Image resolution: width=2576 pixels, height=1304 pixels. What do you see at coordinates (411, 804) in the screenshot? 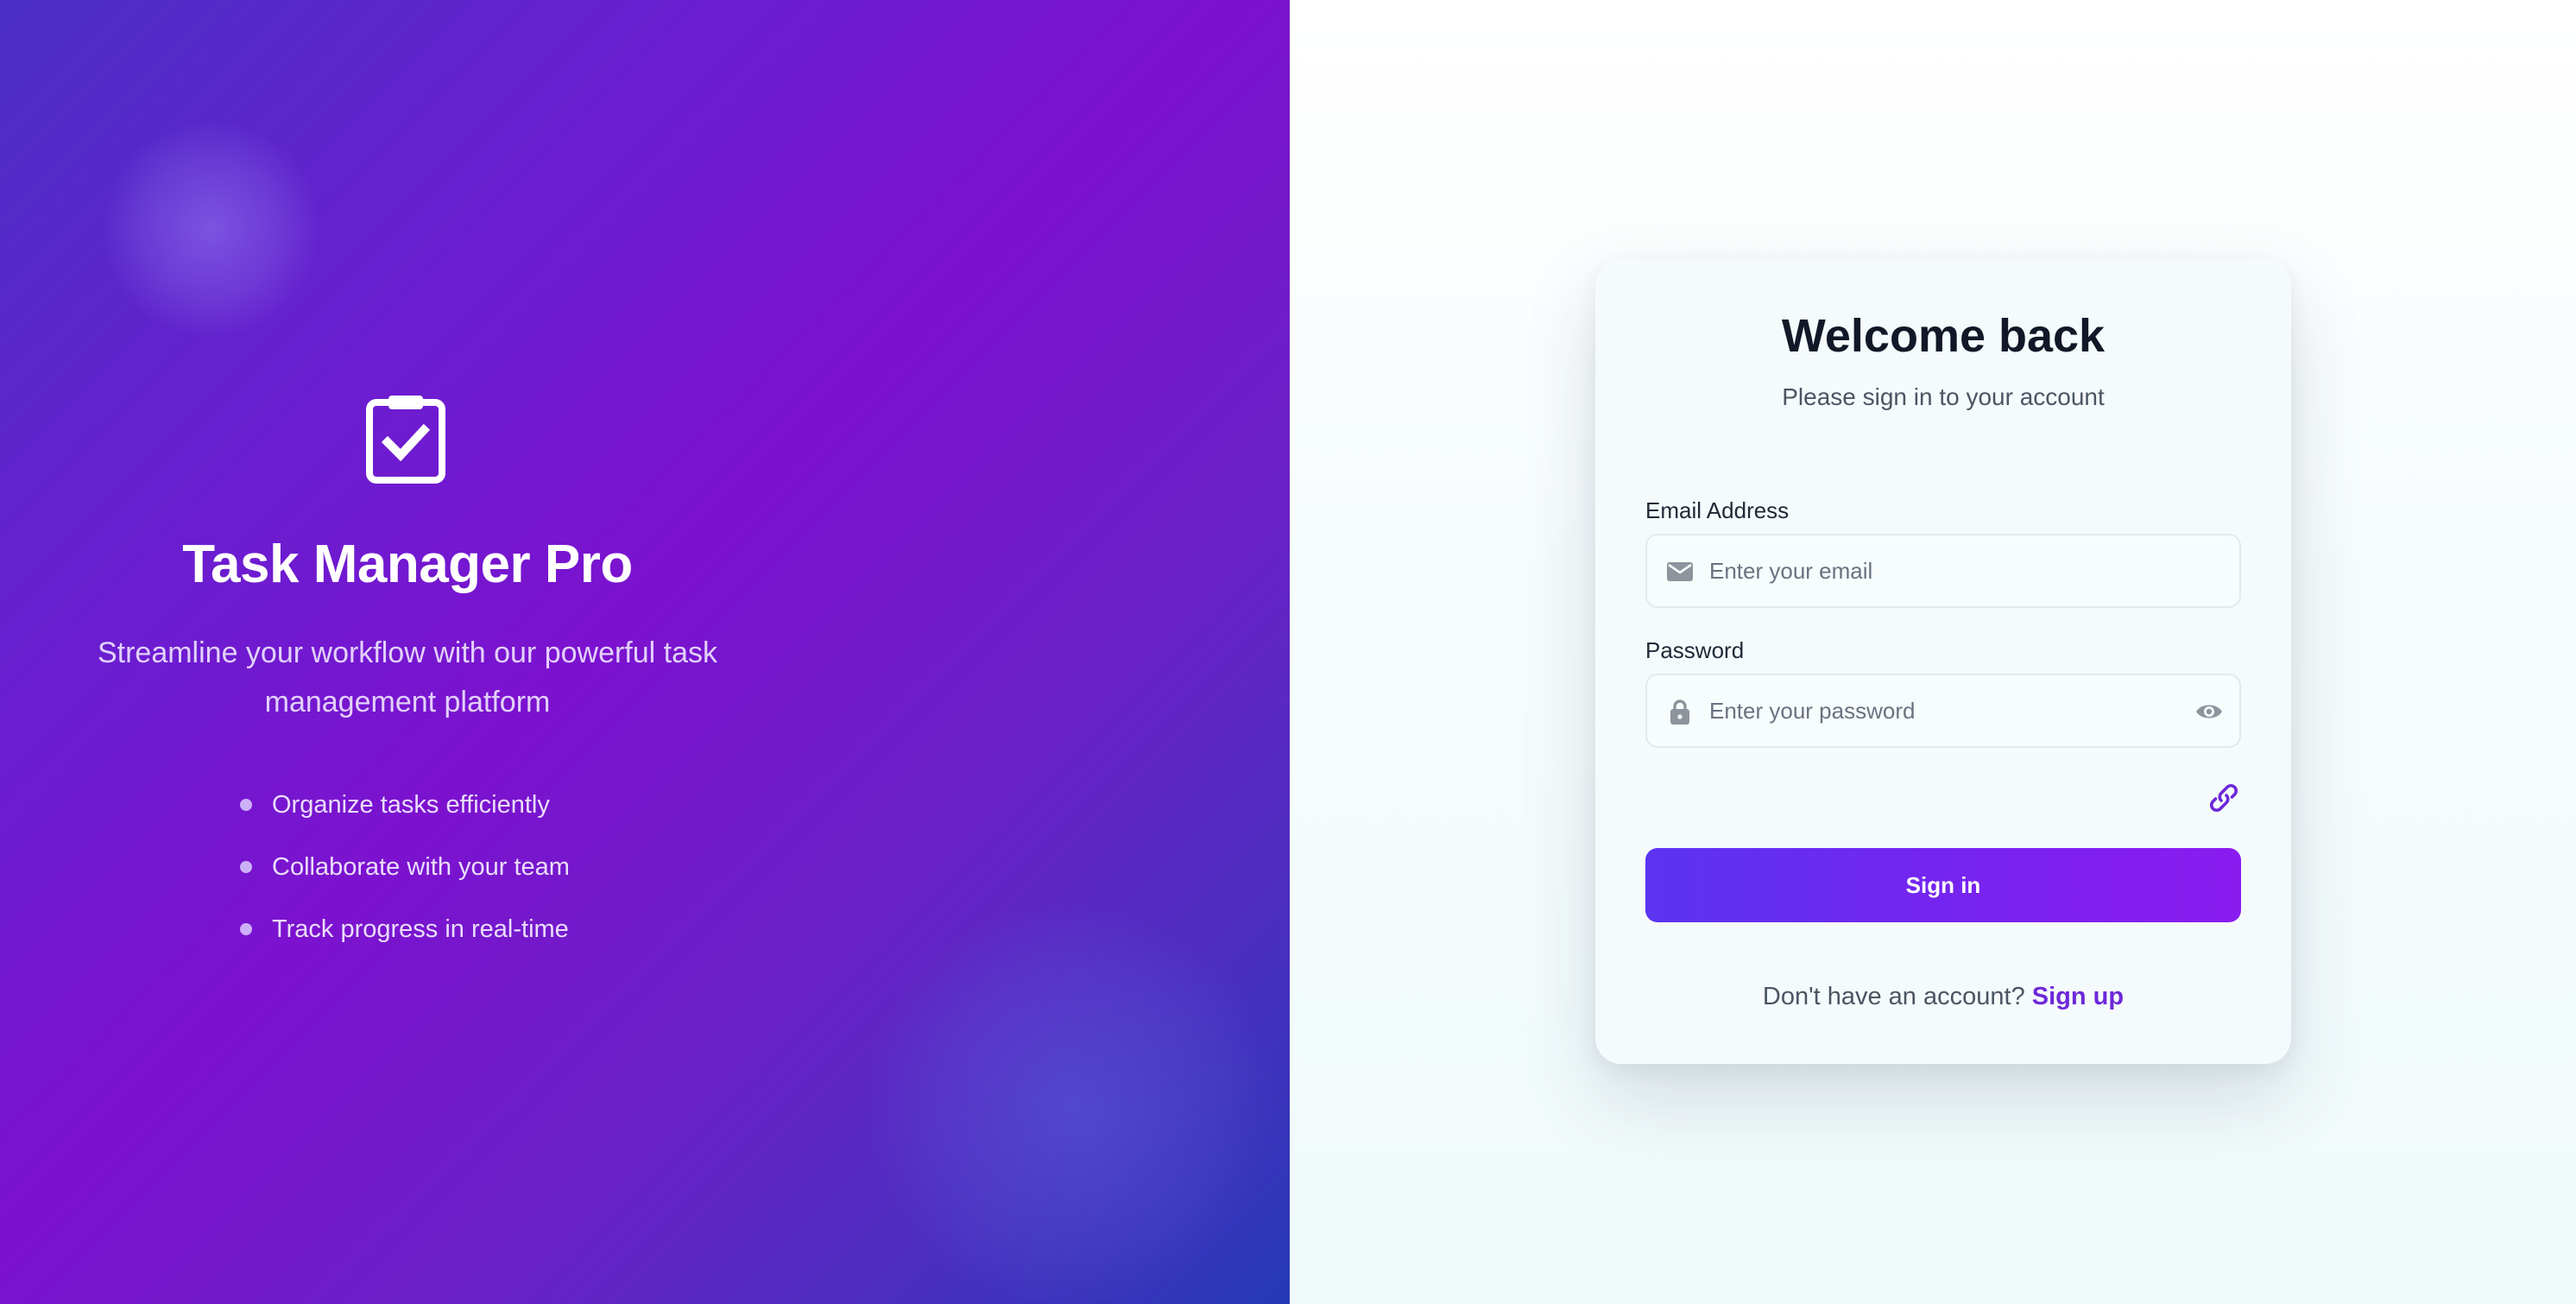
I see `feature-text: Organize tasks efficiently` at bounding box center [411, 804].